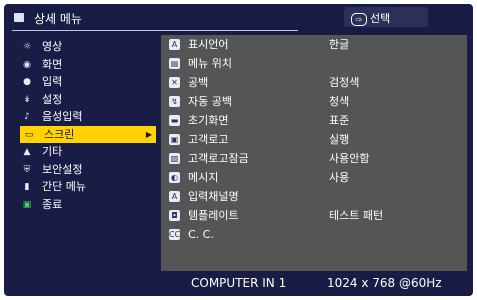  What do you see at coordinates (52, 151) in the screenshot?
I see `menu-item-label: 기타` at bounding box center [52, 151].